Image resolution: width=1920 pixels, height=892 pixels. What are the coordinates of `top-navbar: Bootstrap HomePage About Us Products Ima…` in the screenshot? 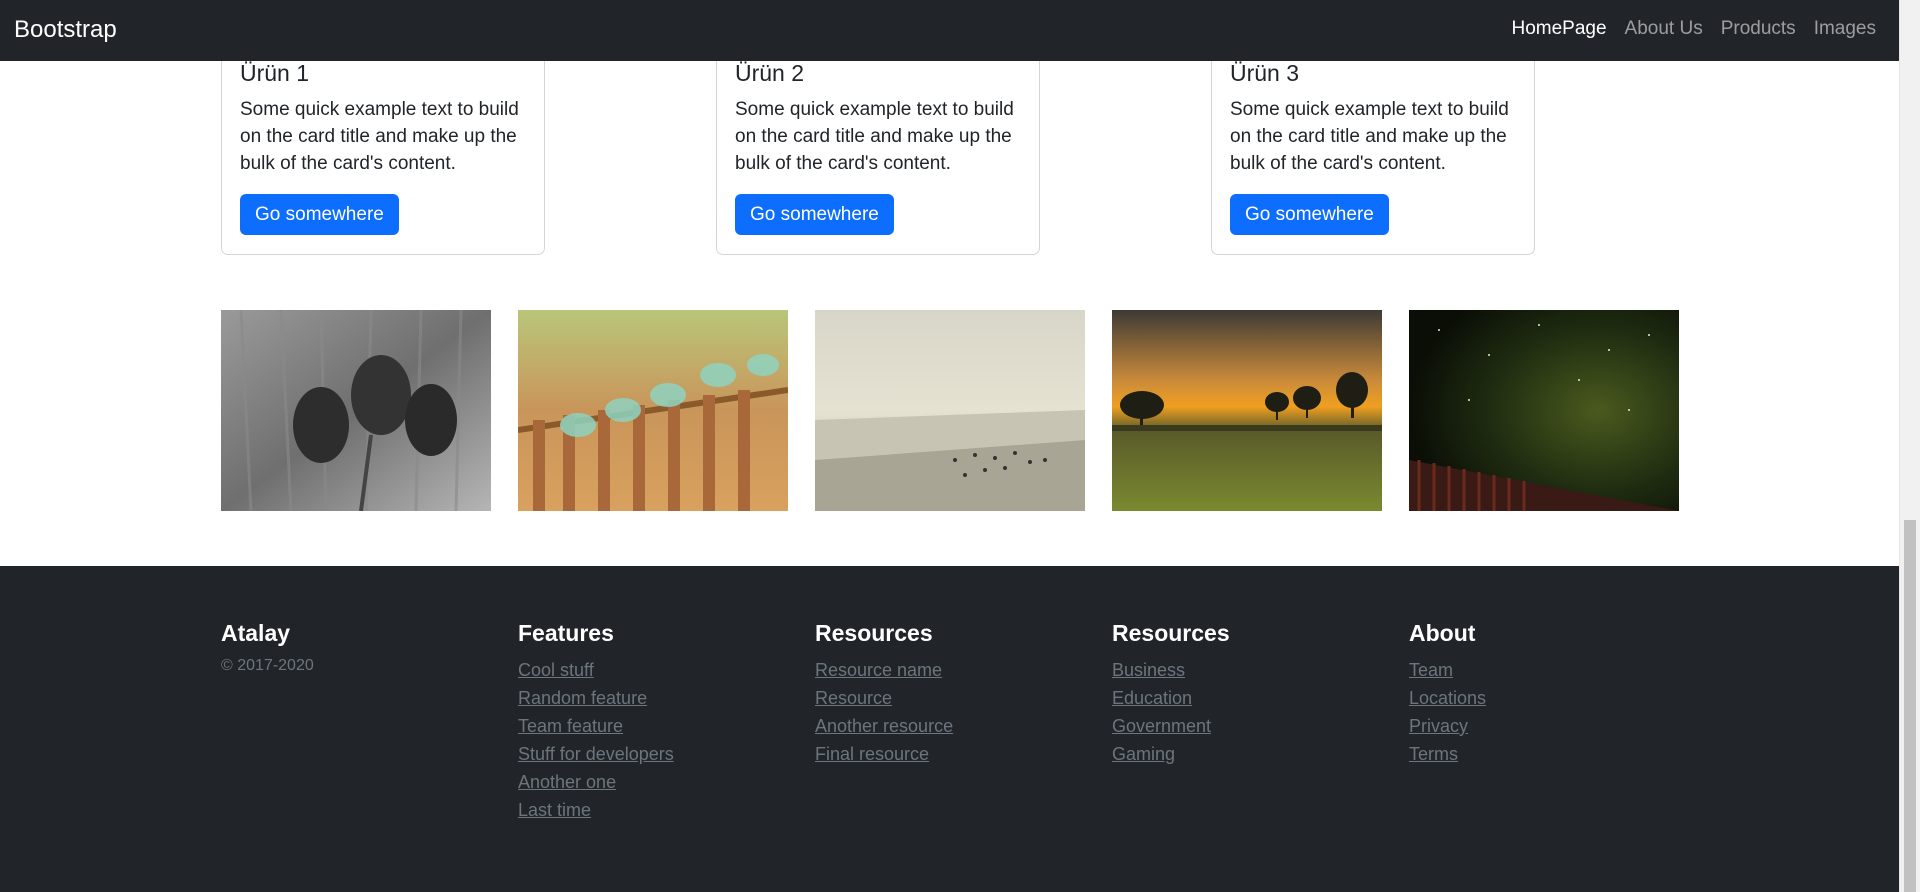 It's located at (949, 30).